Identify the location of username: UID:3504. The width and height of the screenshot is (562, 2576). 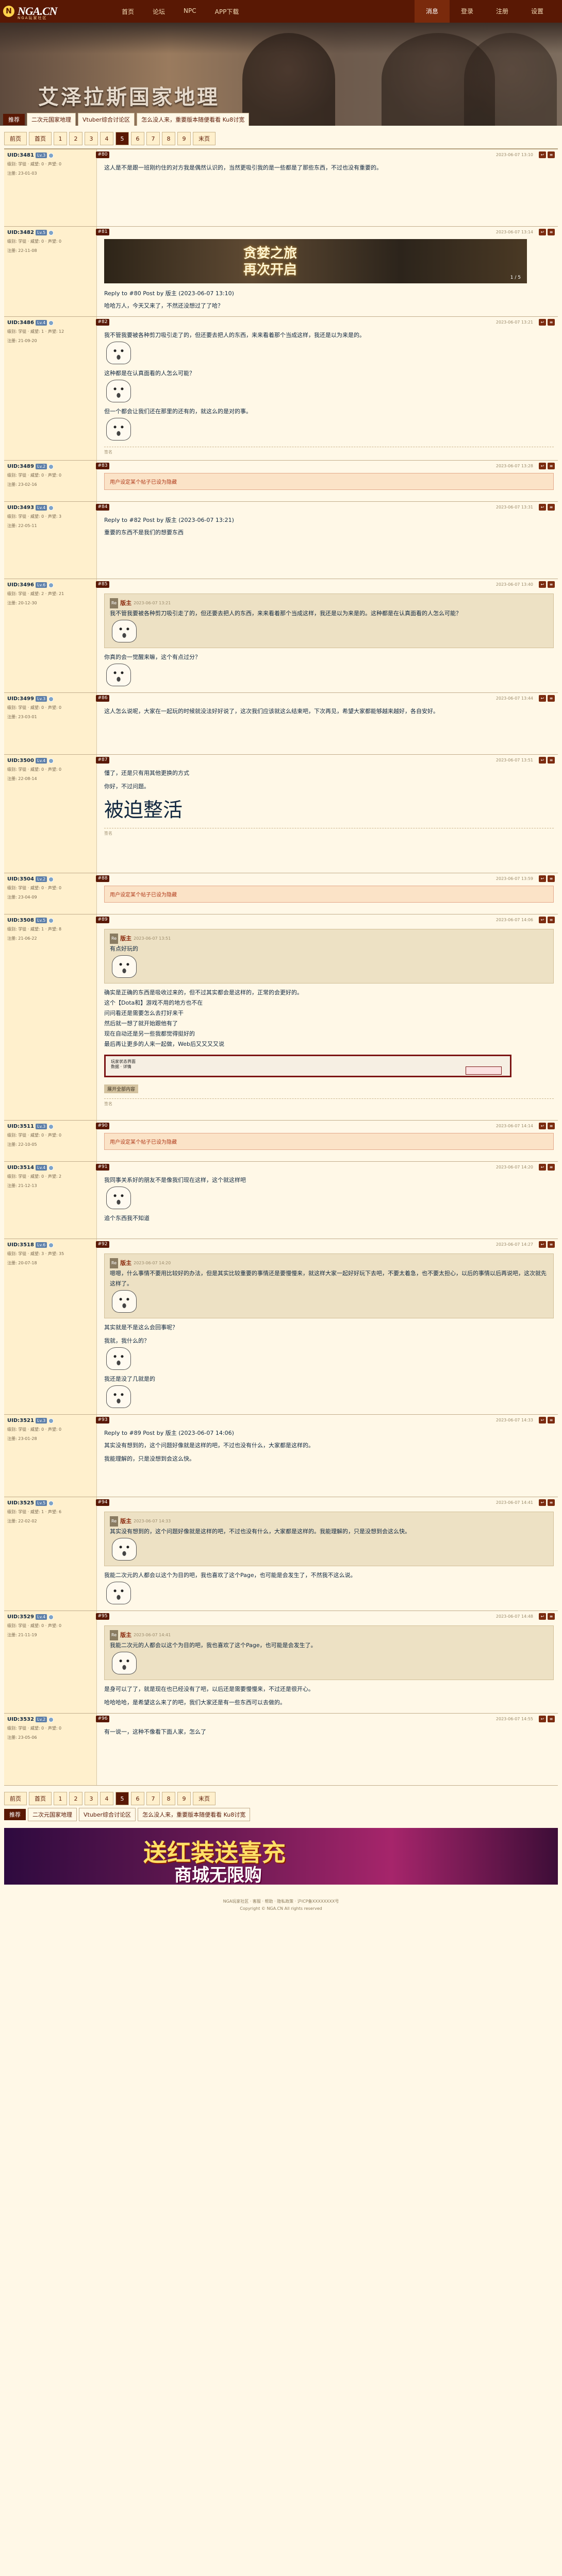
(20, 879).